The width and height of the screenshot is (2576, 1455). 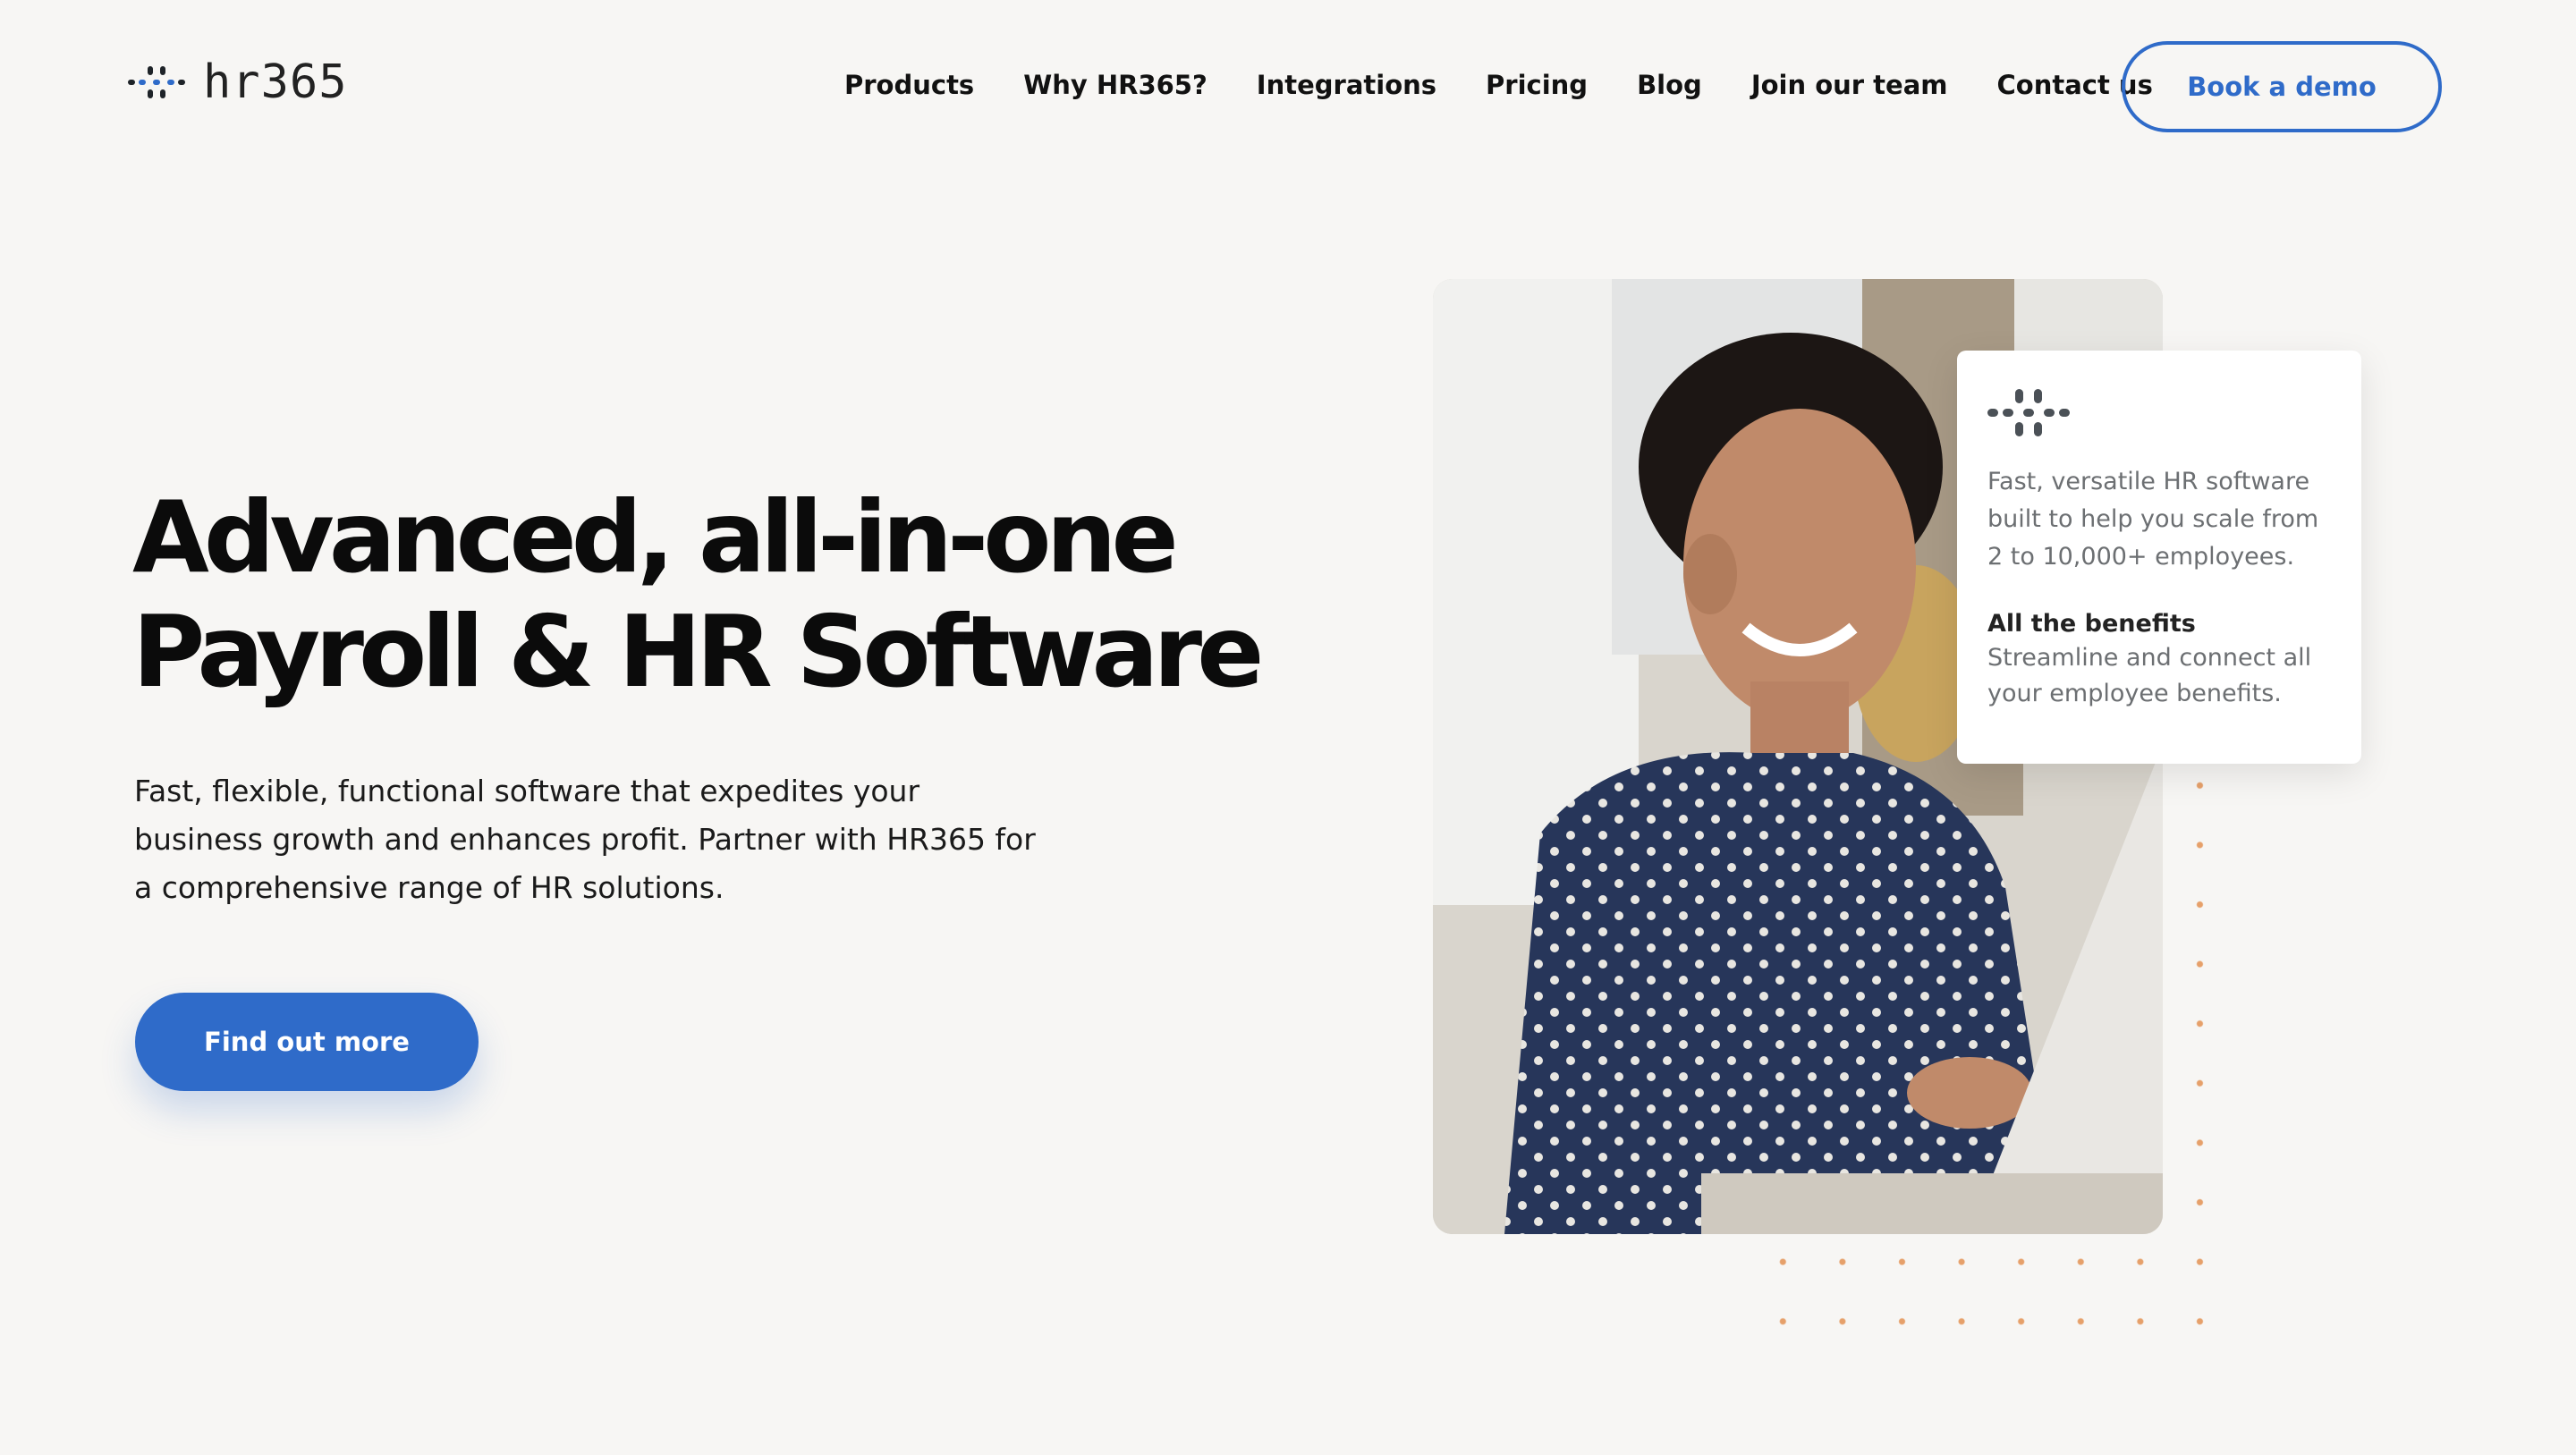 What do you see at coordinates (275, 82) in the screenshot?
I see `logo-text: hr365` at bounding box center [275, 82].